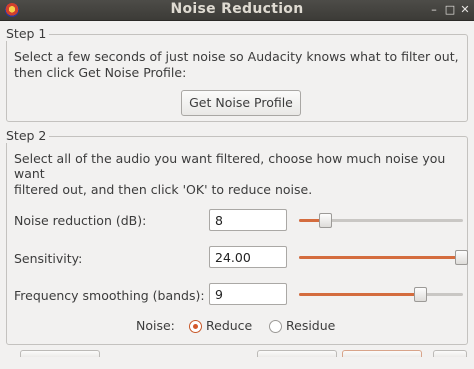 The height and width of the screenshot is (369, 474). What do you see at coordinates (382, 353) in the screenshot?
I see `ok-button` at bounding box center [382, 353].